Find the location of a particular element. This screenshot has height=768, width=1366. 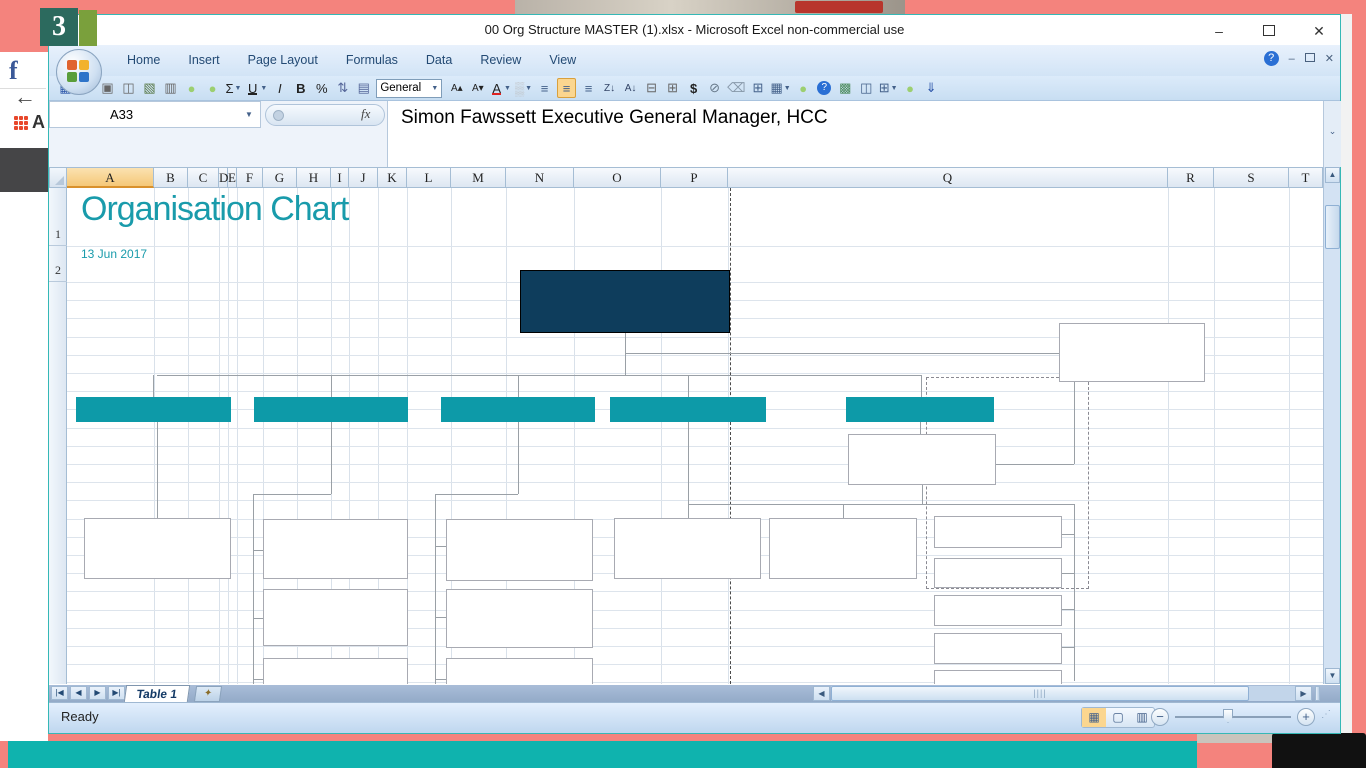

toolbar-icon-format-cells: ▤ is located at coordinates (363, 88).